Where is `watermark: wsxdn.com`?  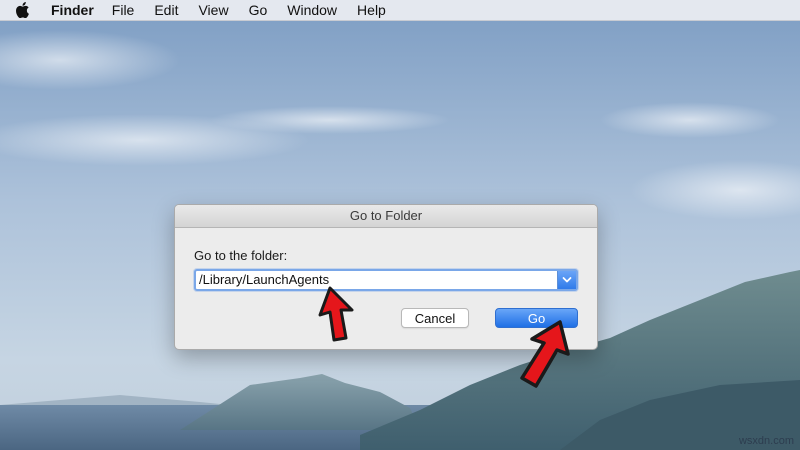
watermark: wsxdn.com is located at coordinates (766, 441).